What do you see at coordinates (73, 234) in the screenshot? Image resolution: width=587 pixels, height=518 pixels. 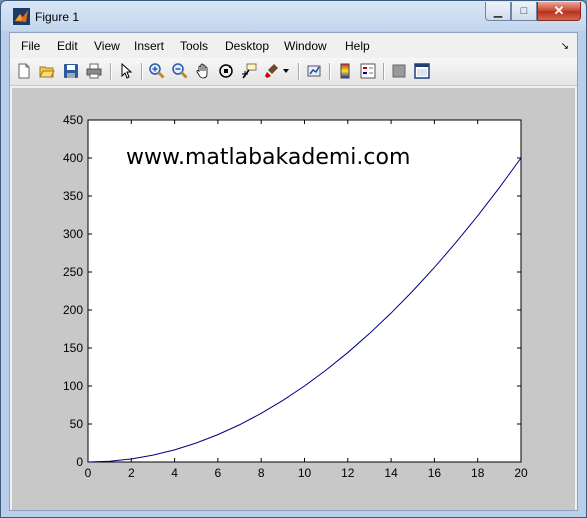 I see `y-tick-label: 300` at bounding box center [73, 234].